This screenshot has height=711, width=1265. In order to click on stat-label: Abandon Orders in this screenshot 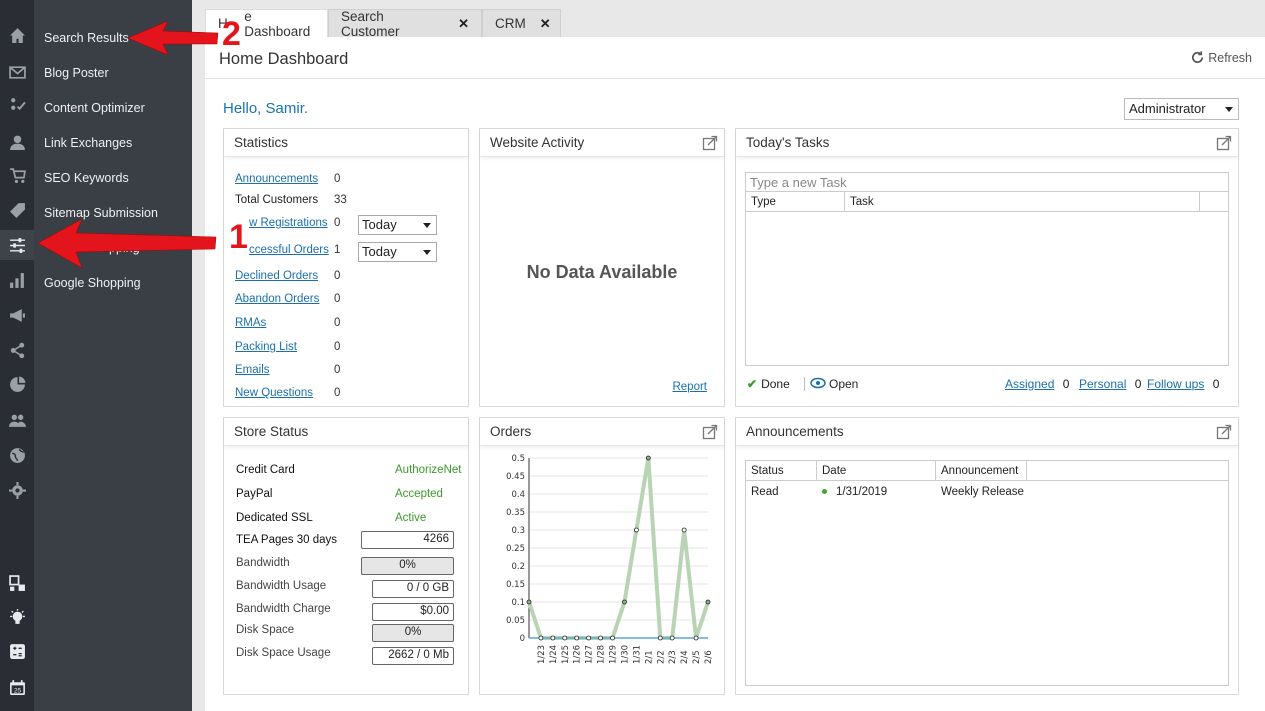, I will do `click(277, 299)`.